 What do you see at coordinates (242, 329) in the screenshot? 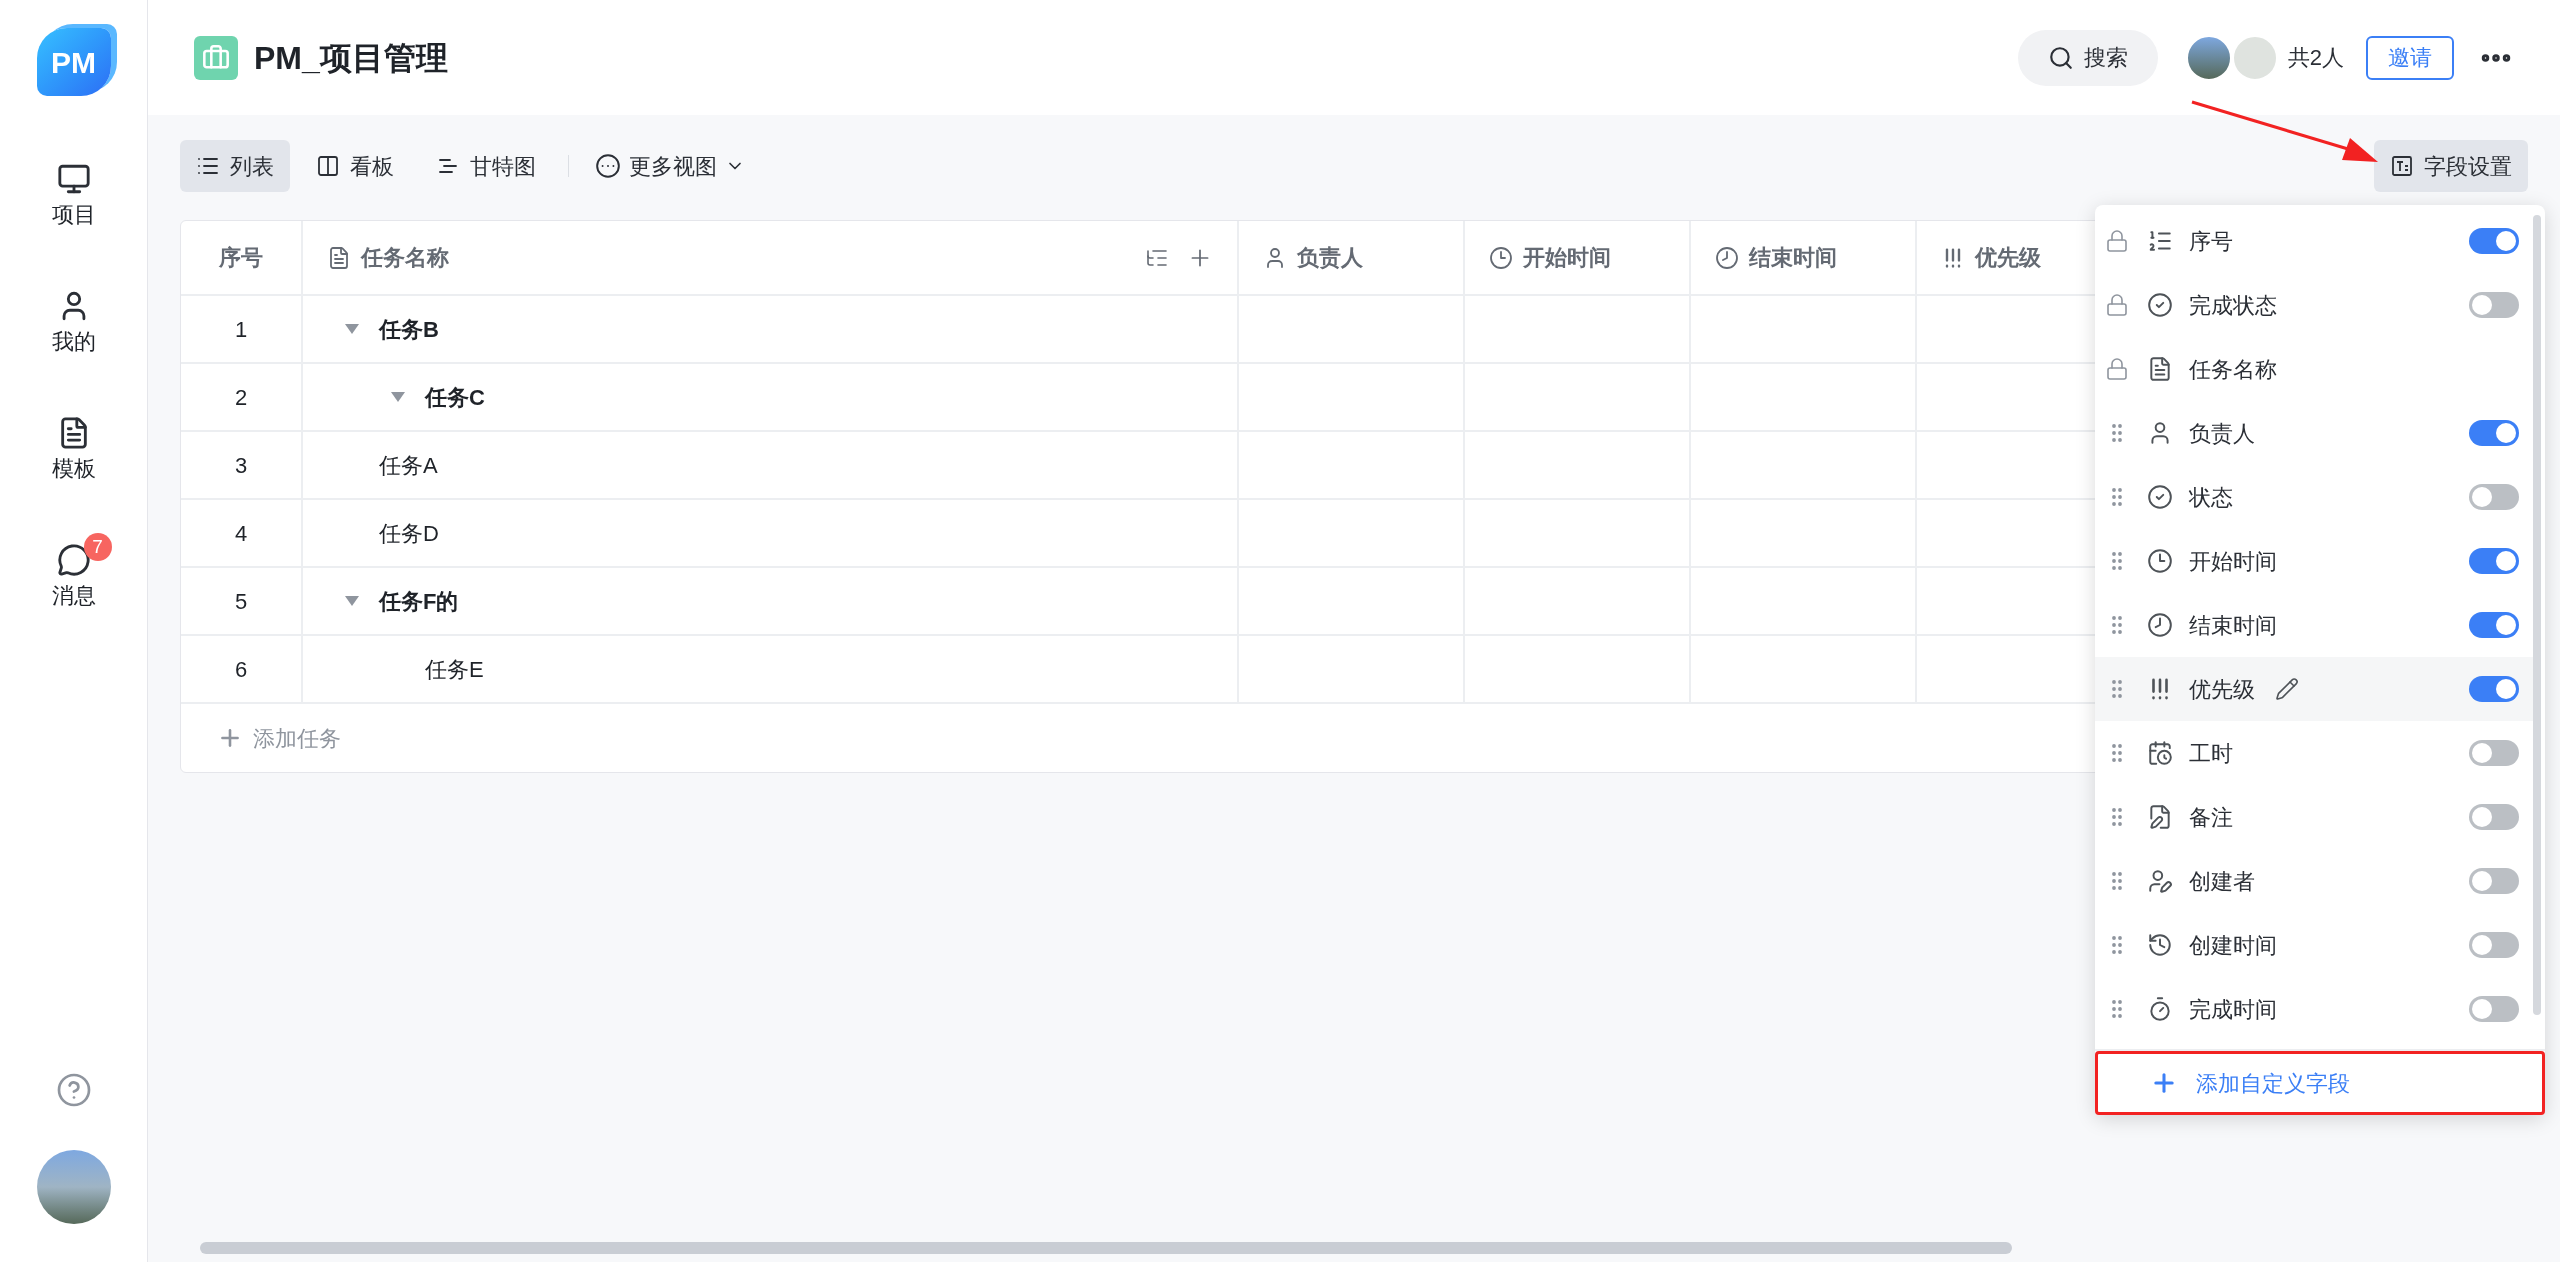
I see `table-cell: 1` at bounding box center [242, 329].